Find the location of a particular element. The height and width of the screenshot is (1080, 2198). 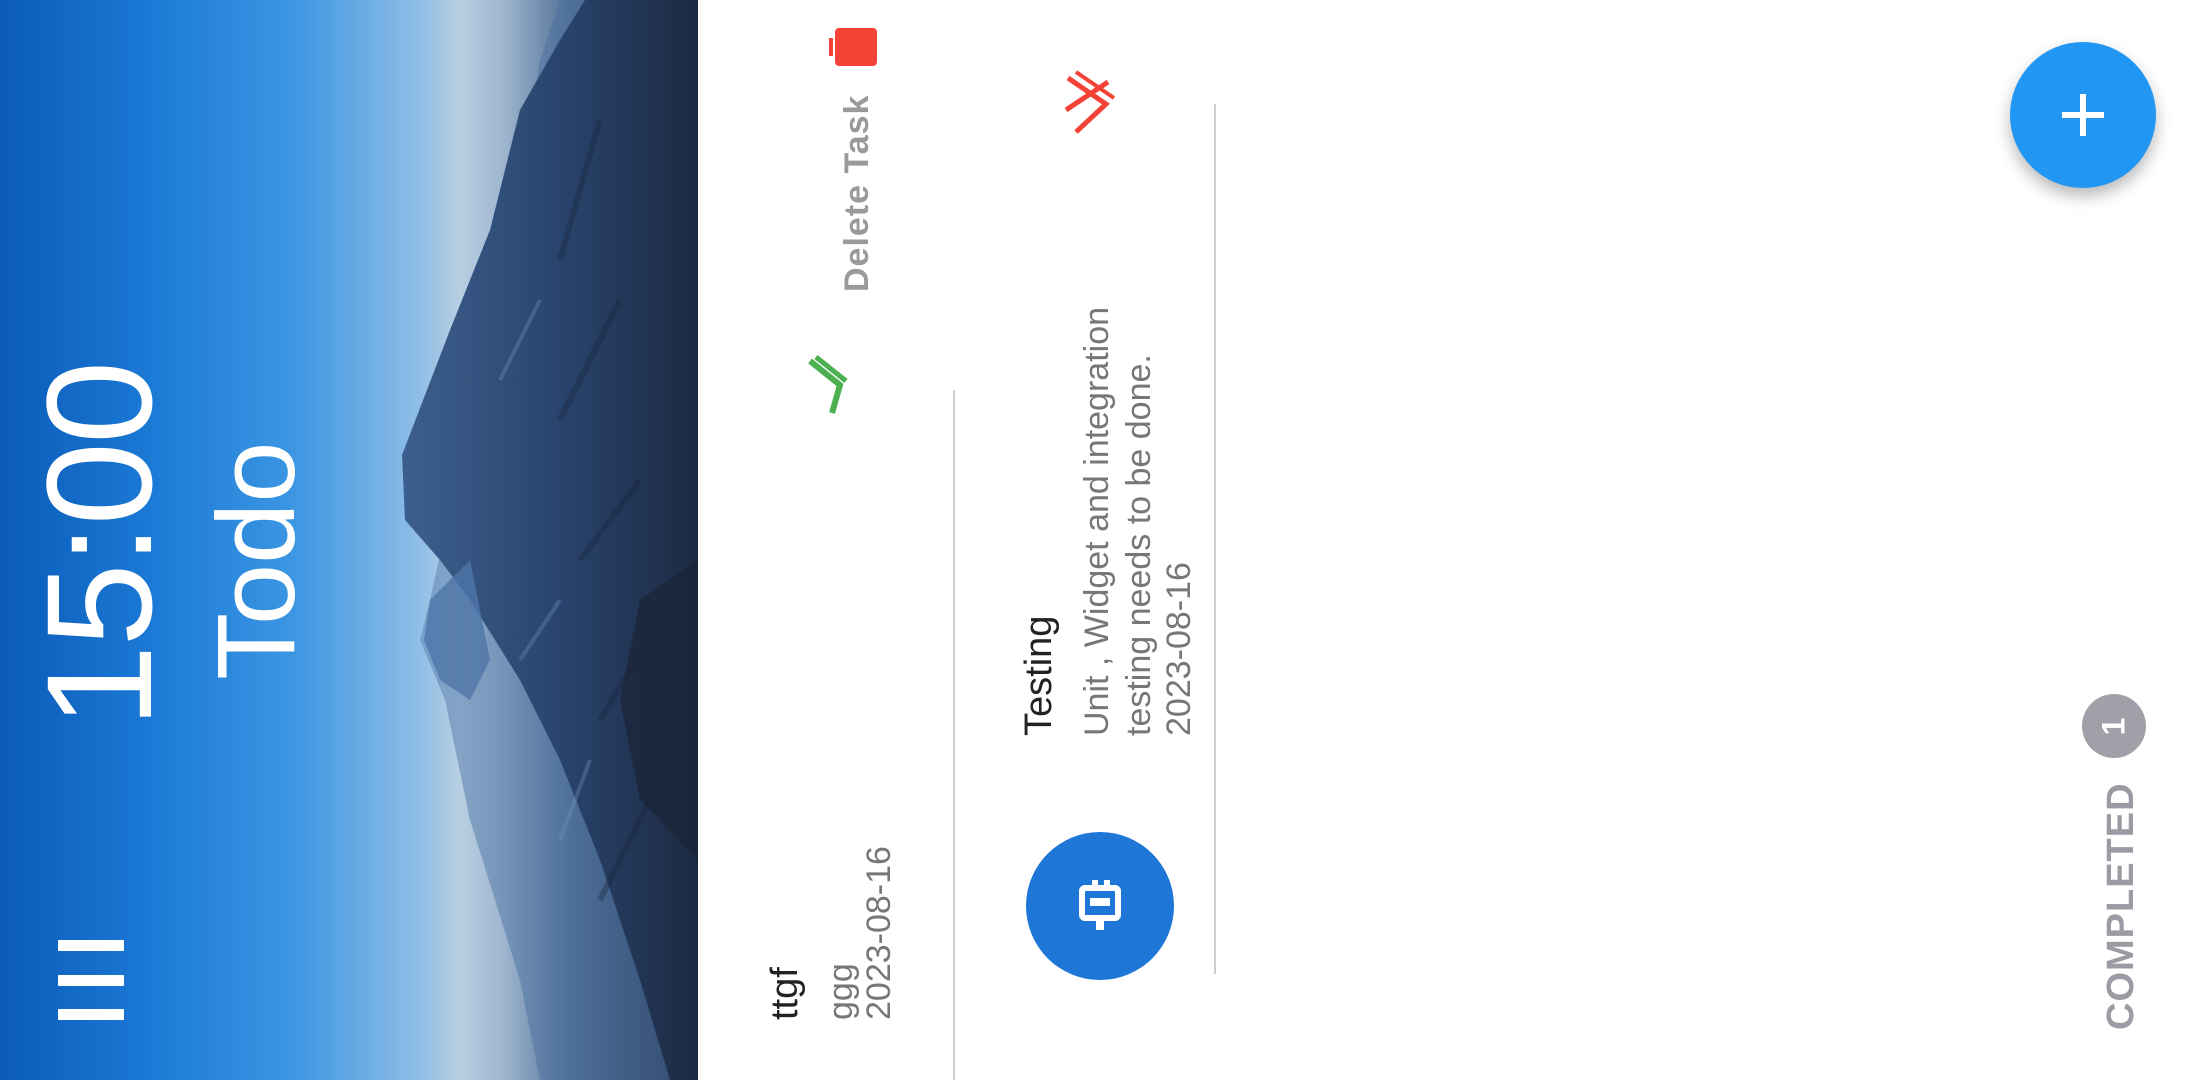

task-description: ggg is located at coordinates (841, 991).